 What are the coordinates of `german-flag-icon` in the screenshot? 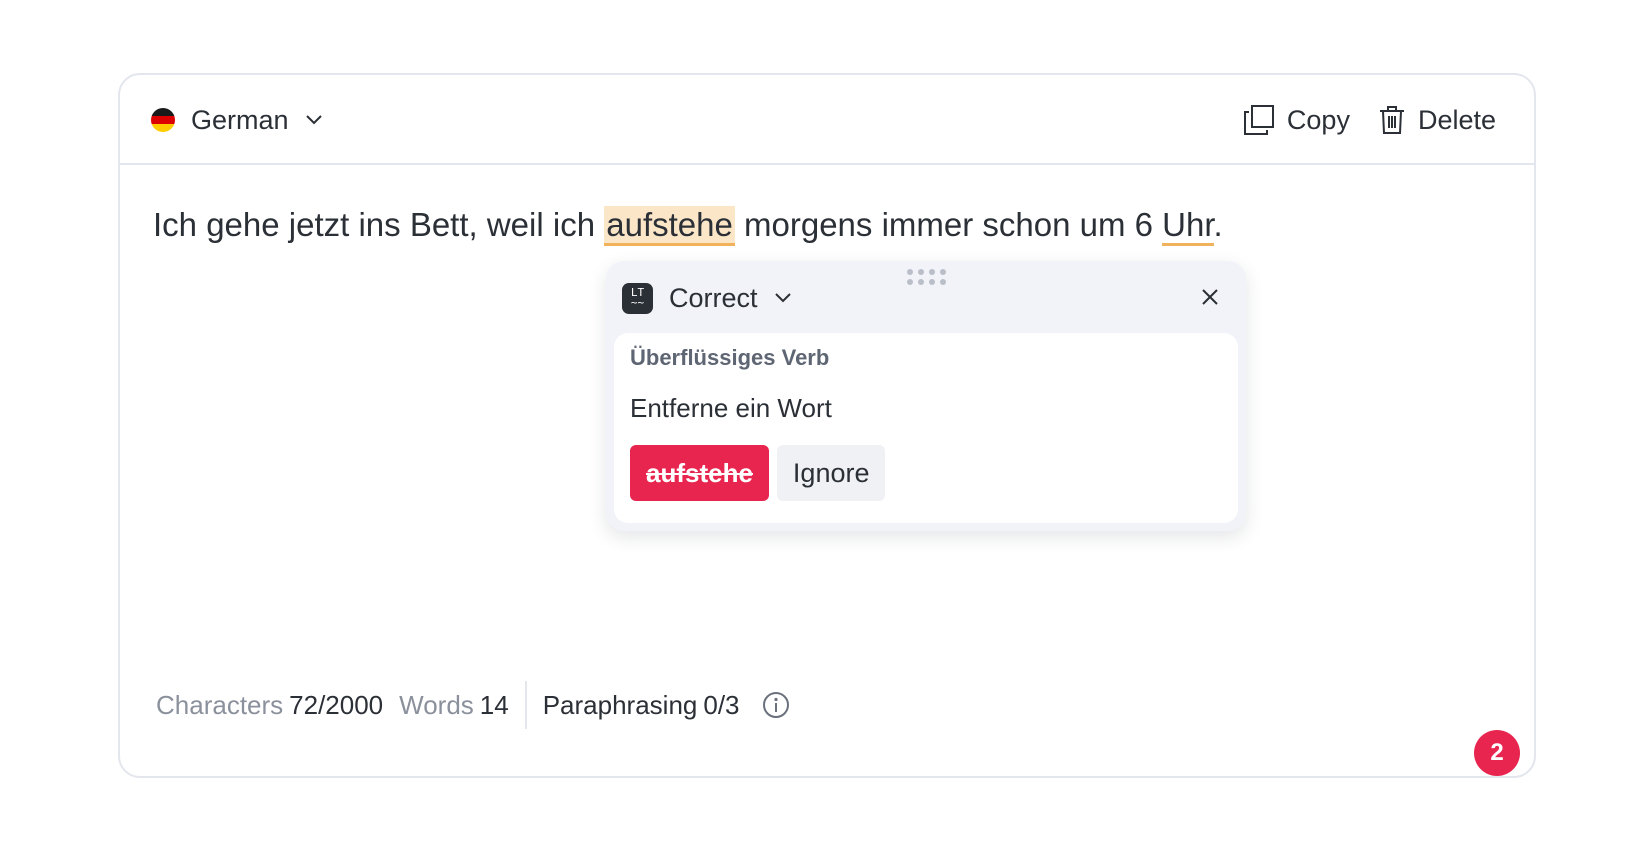 It's located at (163, 120).